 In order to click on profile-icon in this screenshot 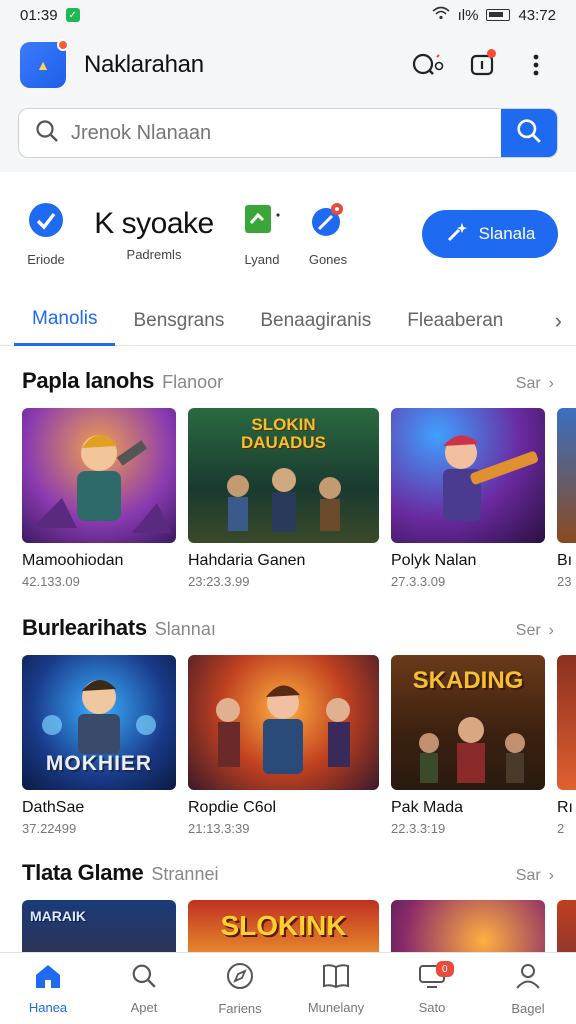, I will do `click(528, 978)`.